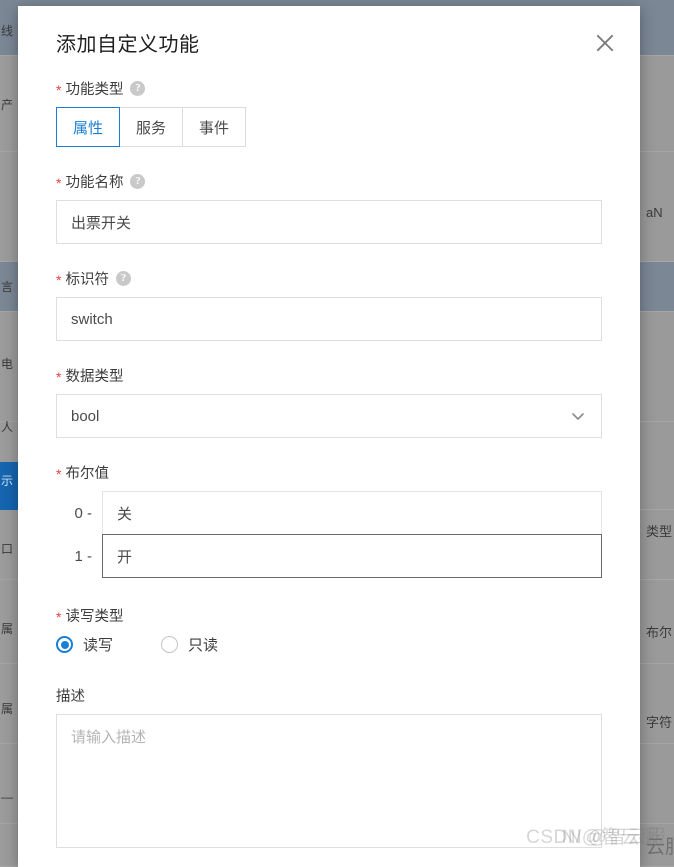 This screenshot has width=674, height=867. What do you see at coordinates (654, 212) in the screenshot?
I see `background-right-text: aN` at bounding box center [654, 212].